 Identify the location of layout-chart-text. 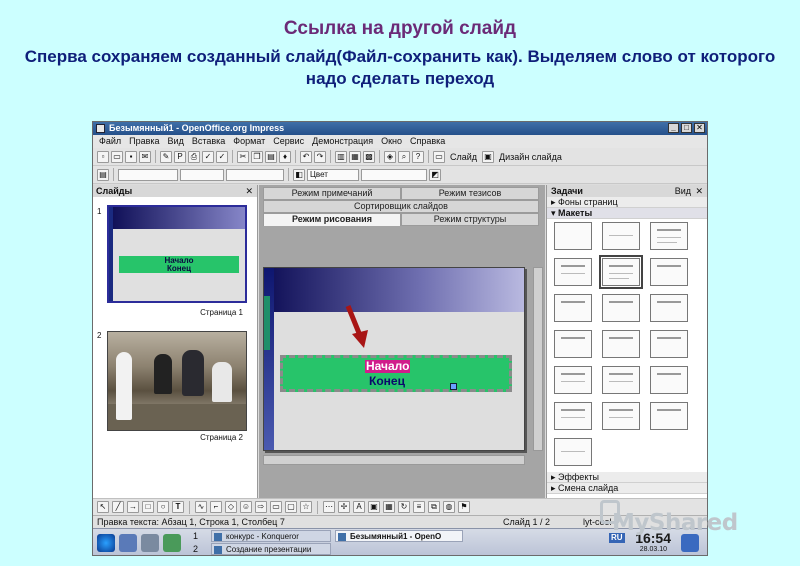
(669, 344).